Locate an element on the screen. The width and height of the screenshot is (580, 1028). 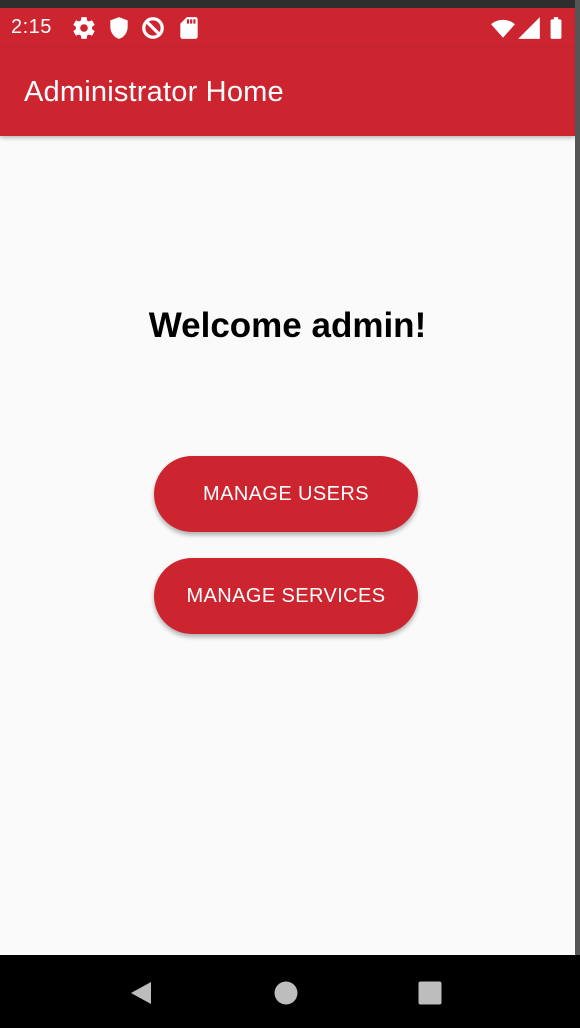
wifi-icon is located at coordinates (503, 28).